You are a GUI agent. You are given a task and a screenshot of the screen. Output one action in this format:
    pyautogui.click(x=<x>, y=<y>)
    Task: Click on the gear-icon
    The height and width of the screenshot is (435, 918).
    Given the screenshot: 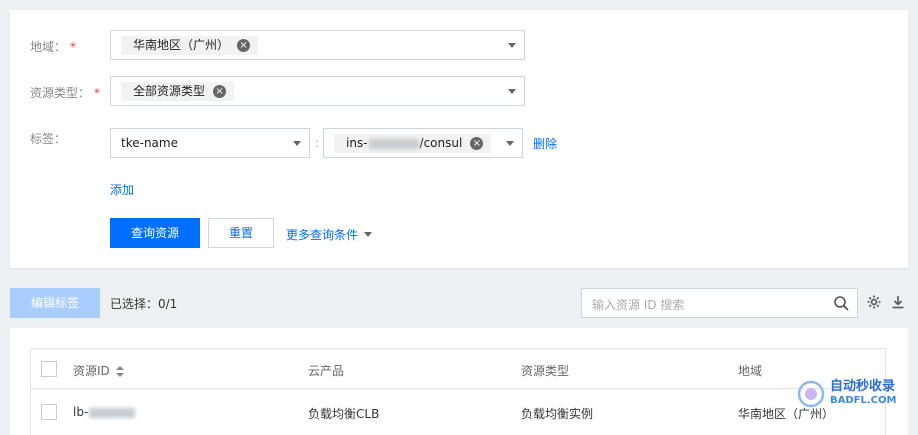 What is the action you would take?
    pyautogui.click(x=874, y=302)
    